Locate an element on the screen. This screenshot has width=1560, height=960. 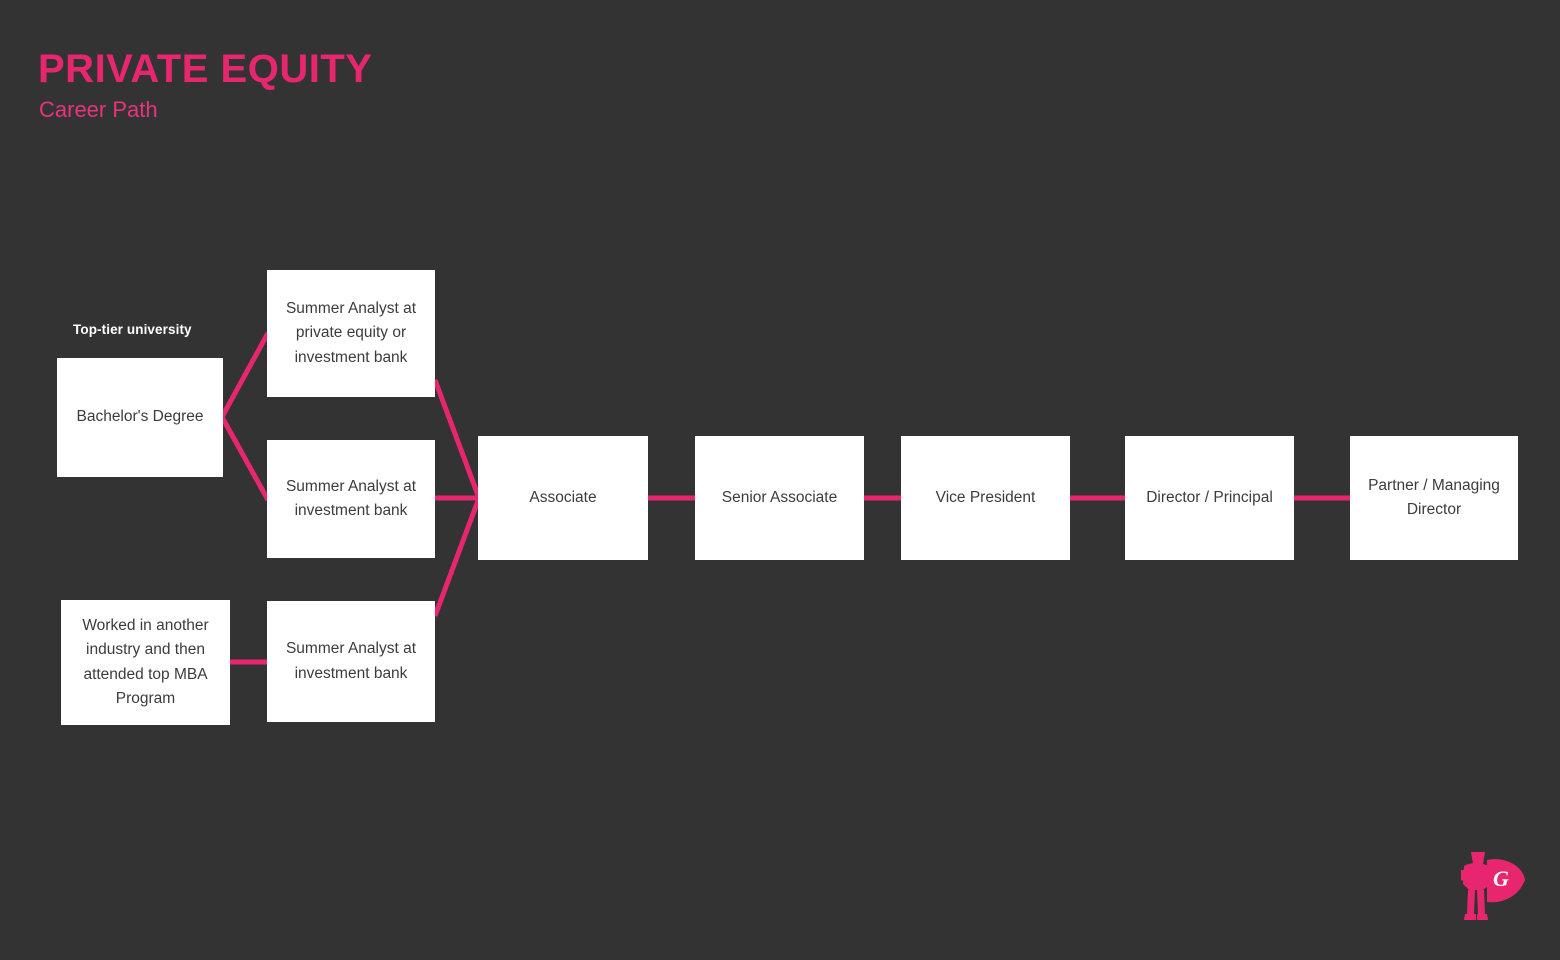
node-senior-associate: Senior Associate is located at coordinates (779, 498).